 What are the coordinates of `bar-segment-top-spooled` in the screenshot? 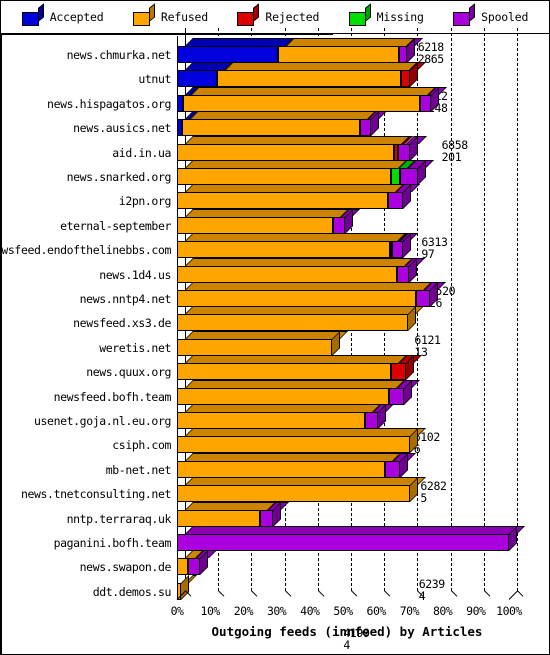 It's located at (355, 530).